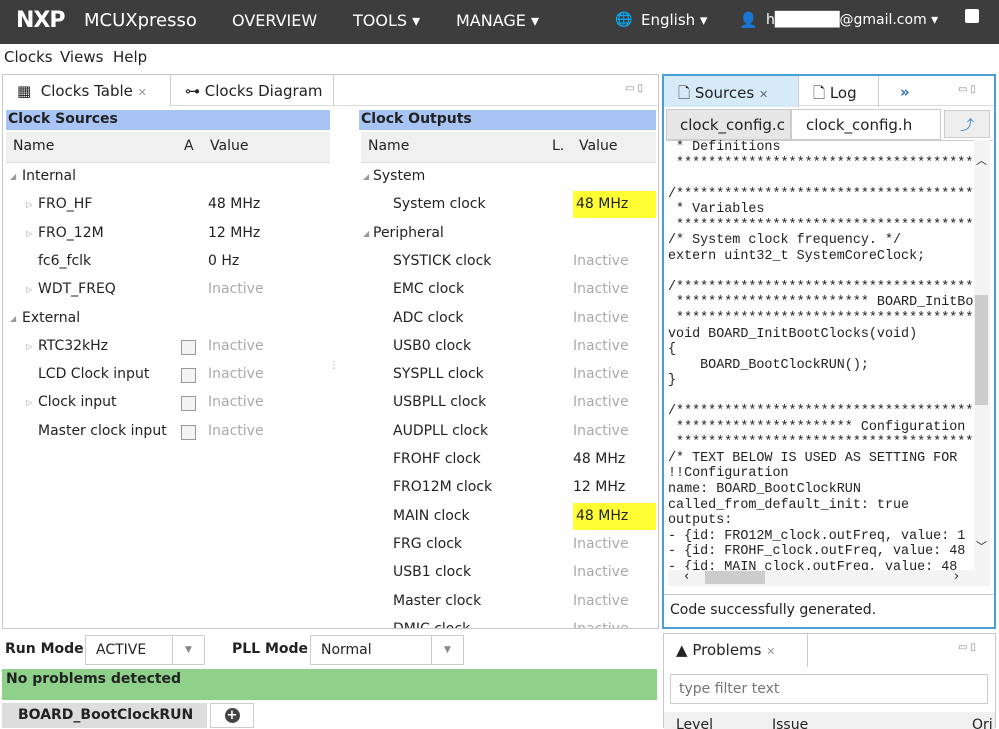  I want to click on nav-manage: MANAGE ▾, so click(497, 20).